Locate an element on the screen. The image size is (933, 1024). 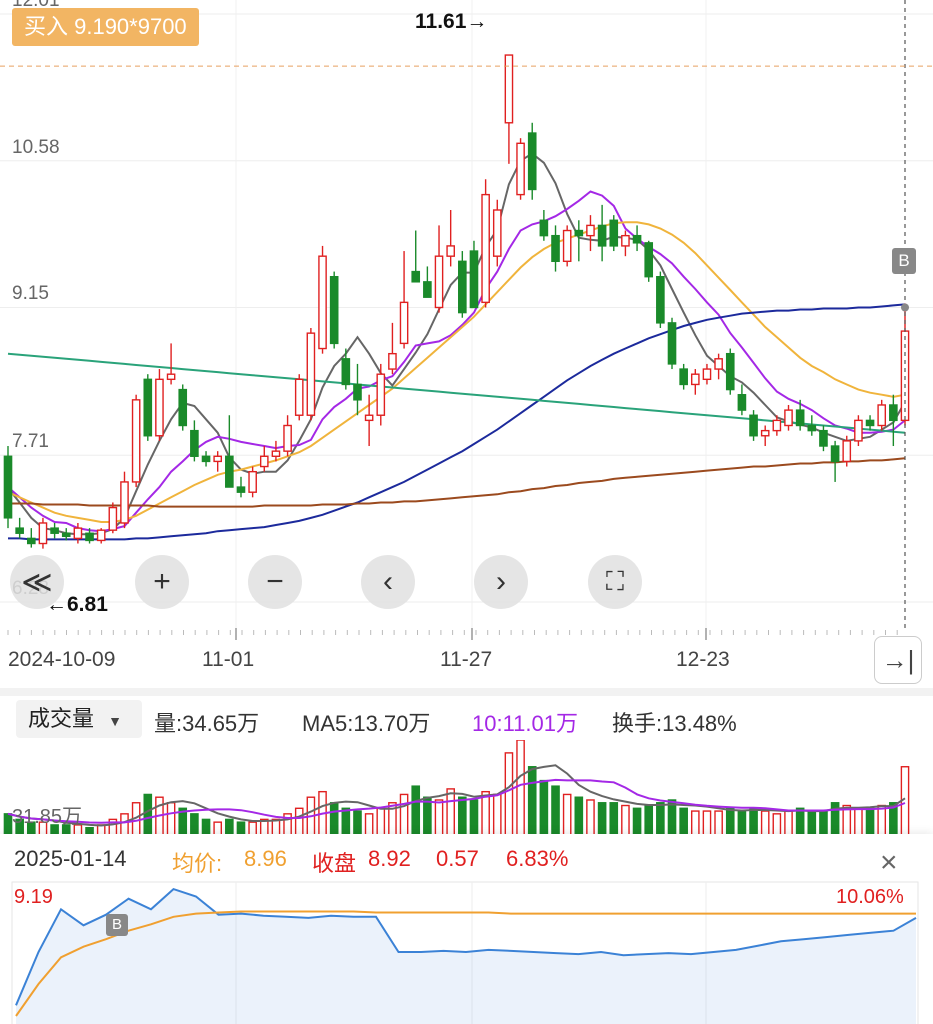
volume-chart is located at coordinates (456, 788).